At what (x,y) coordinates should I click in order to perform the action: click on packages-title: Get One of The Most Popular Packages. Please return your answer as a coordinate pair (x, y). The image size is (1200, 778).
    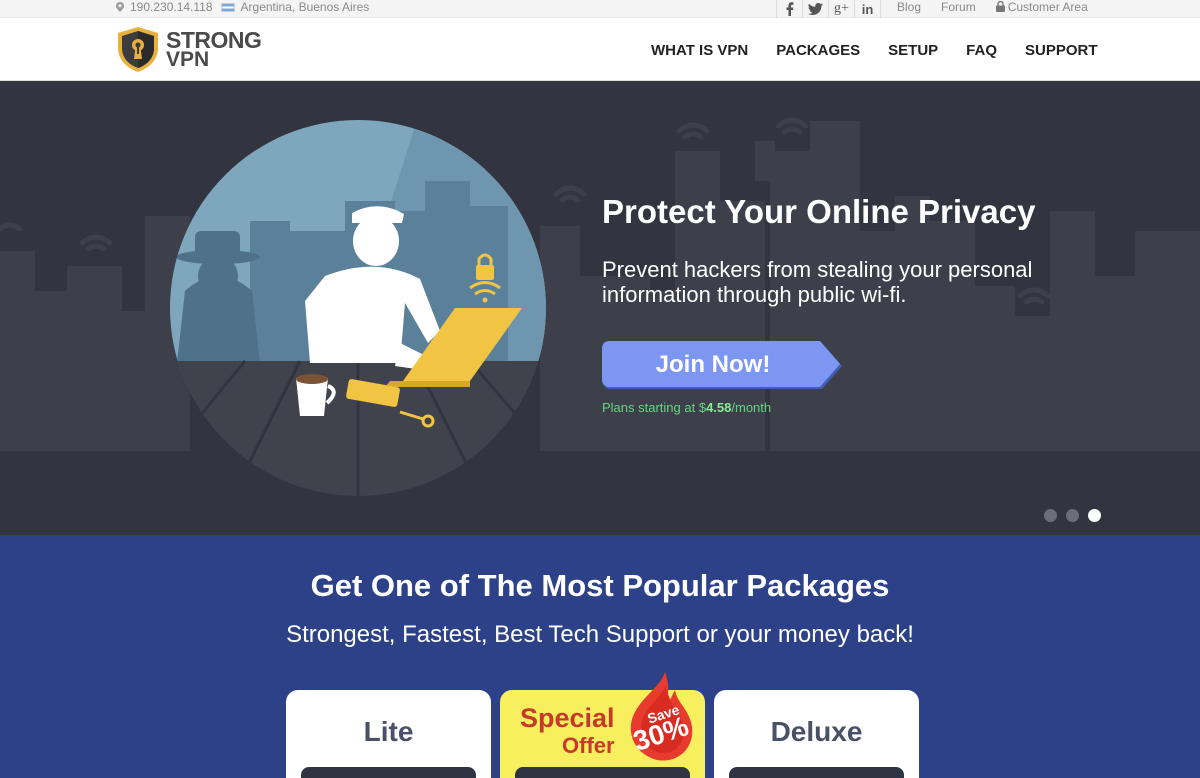
    Looking at the image, I should click on (600, 585).